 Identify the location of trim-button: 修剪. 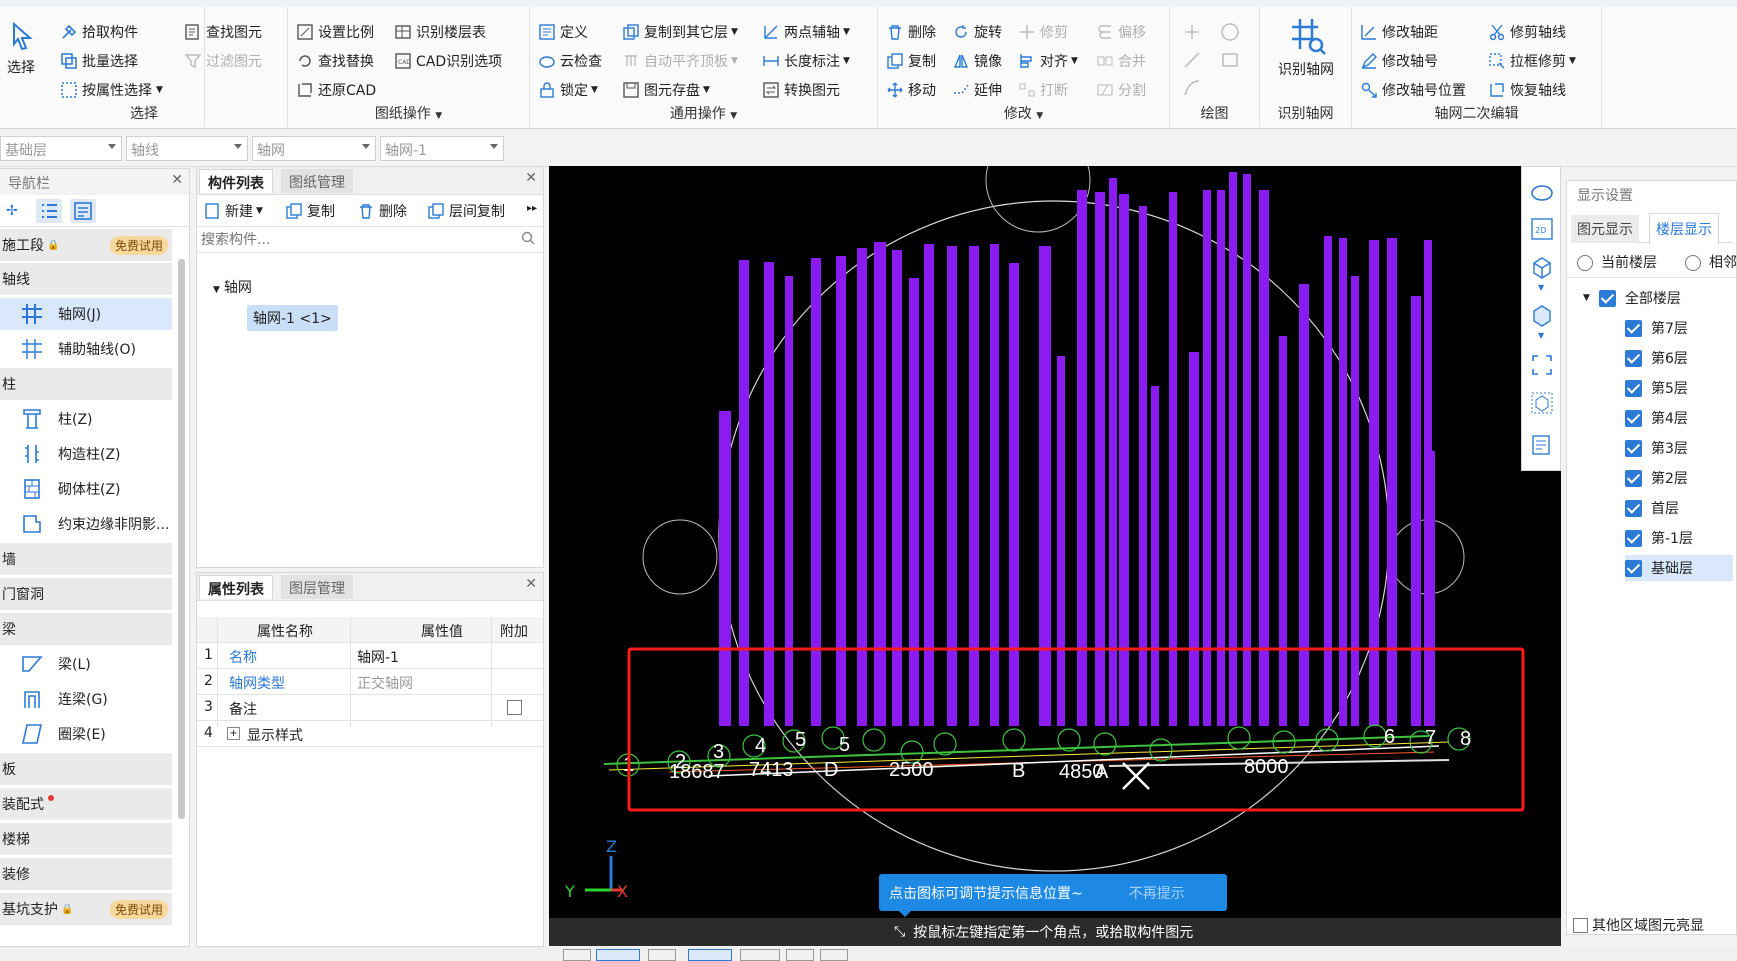
(1043, 32).